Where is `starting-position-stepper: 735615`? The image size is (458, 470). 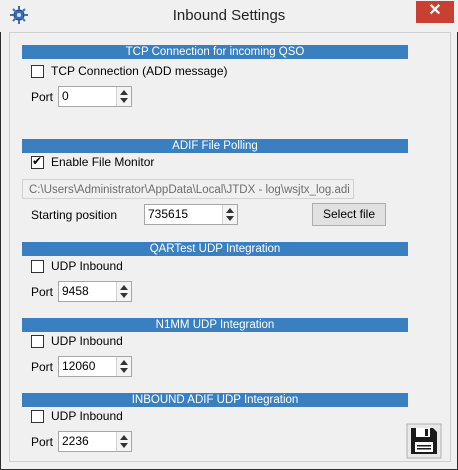 starting-position-stepper: 735615 is located at coordinates (191, 214).